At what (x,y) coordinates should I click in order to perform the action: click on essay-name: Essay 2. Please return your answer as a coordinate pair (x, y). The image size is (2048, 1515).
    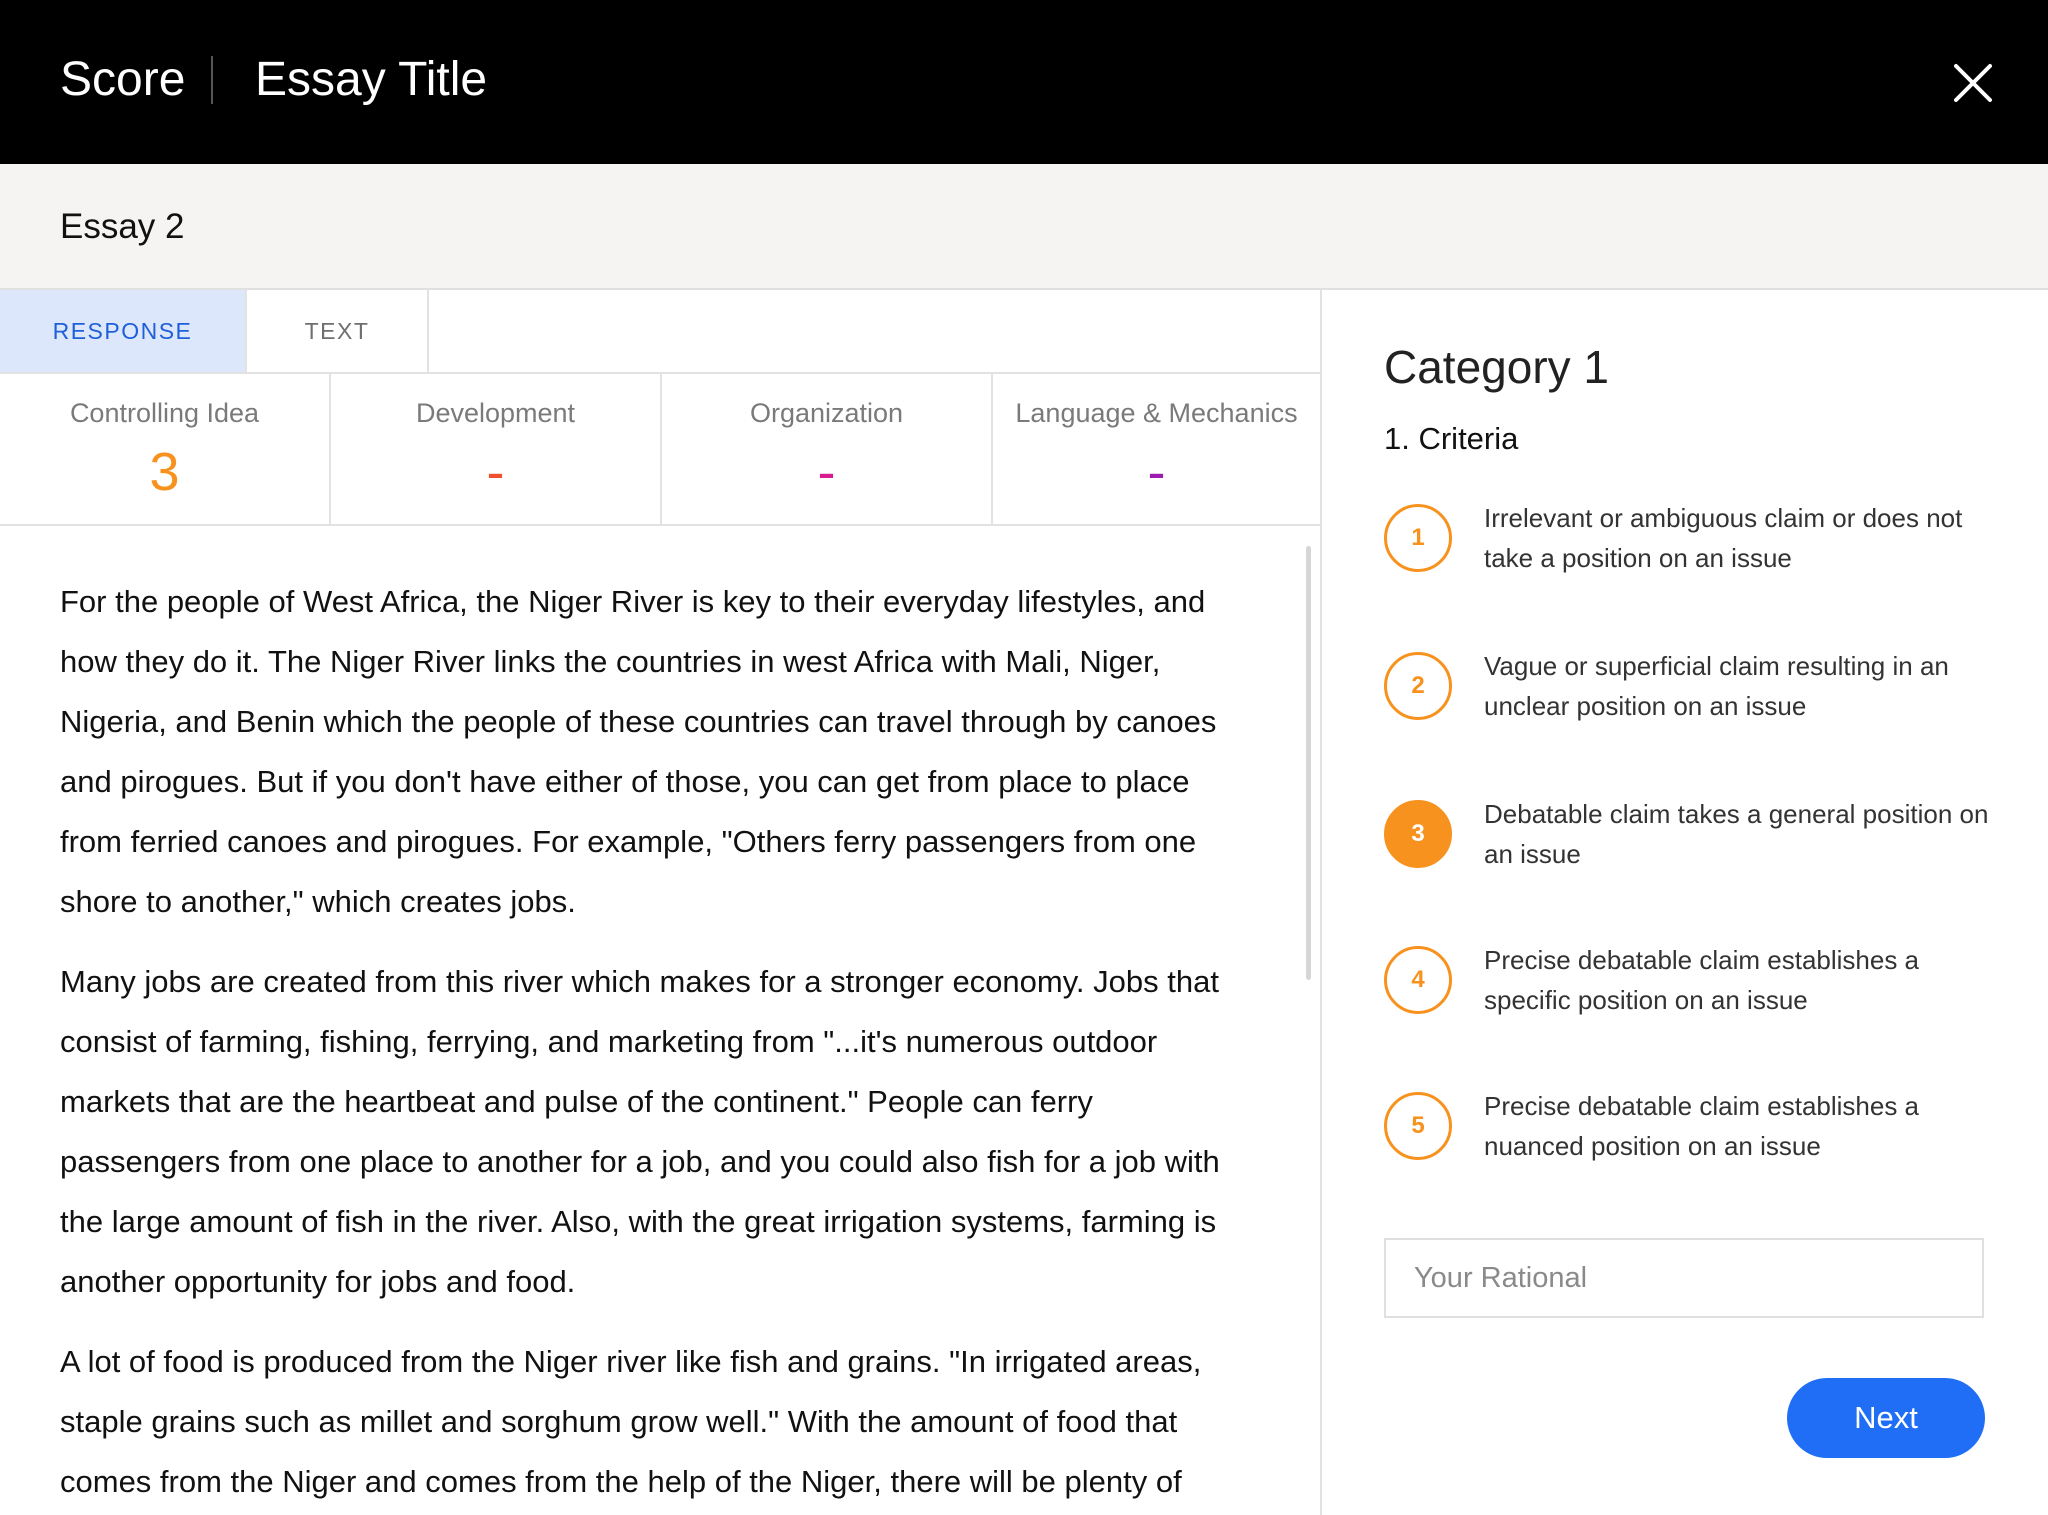
    Looking at the image, I should click on (122, 226).